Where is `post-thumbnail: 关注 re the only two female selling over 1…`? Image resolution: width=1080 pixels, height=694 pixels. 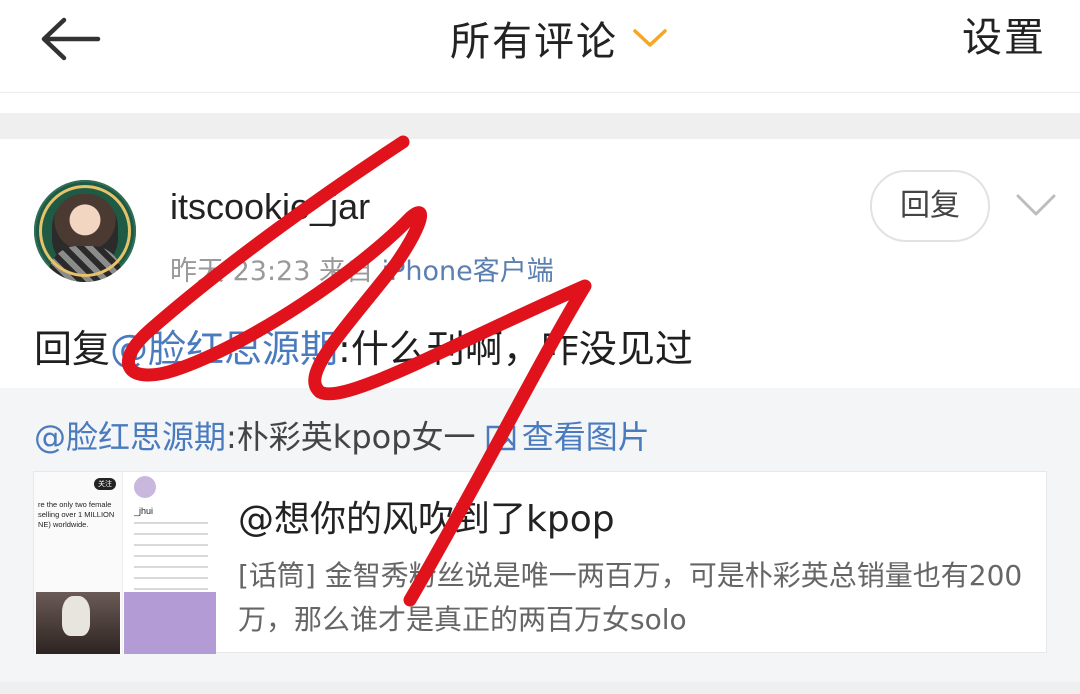
post-thumbnail: 关注 re the only two female selling over 1… is located at coordinates (125, 563).